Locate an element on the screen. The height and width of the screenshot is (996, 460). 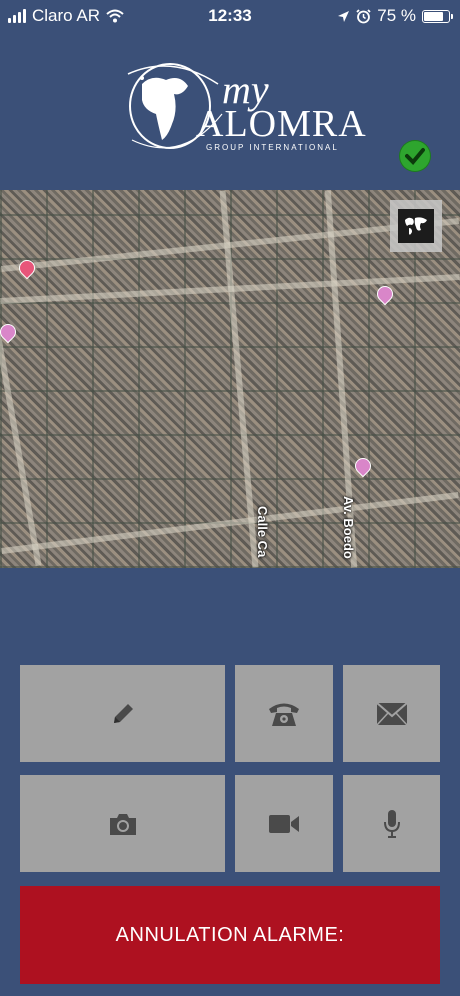
camera-icon is located at coordinates (122, 824).